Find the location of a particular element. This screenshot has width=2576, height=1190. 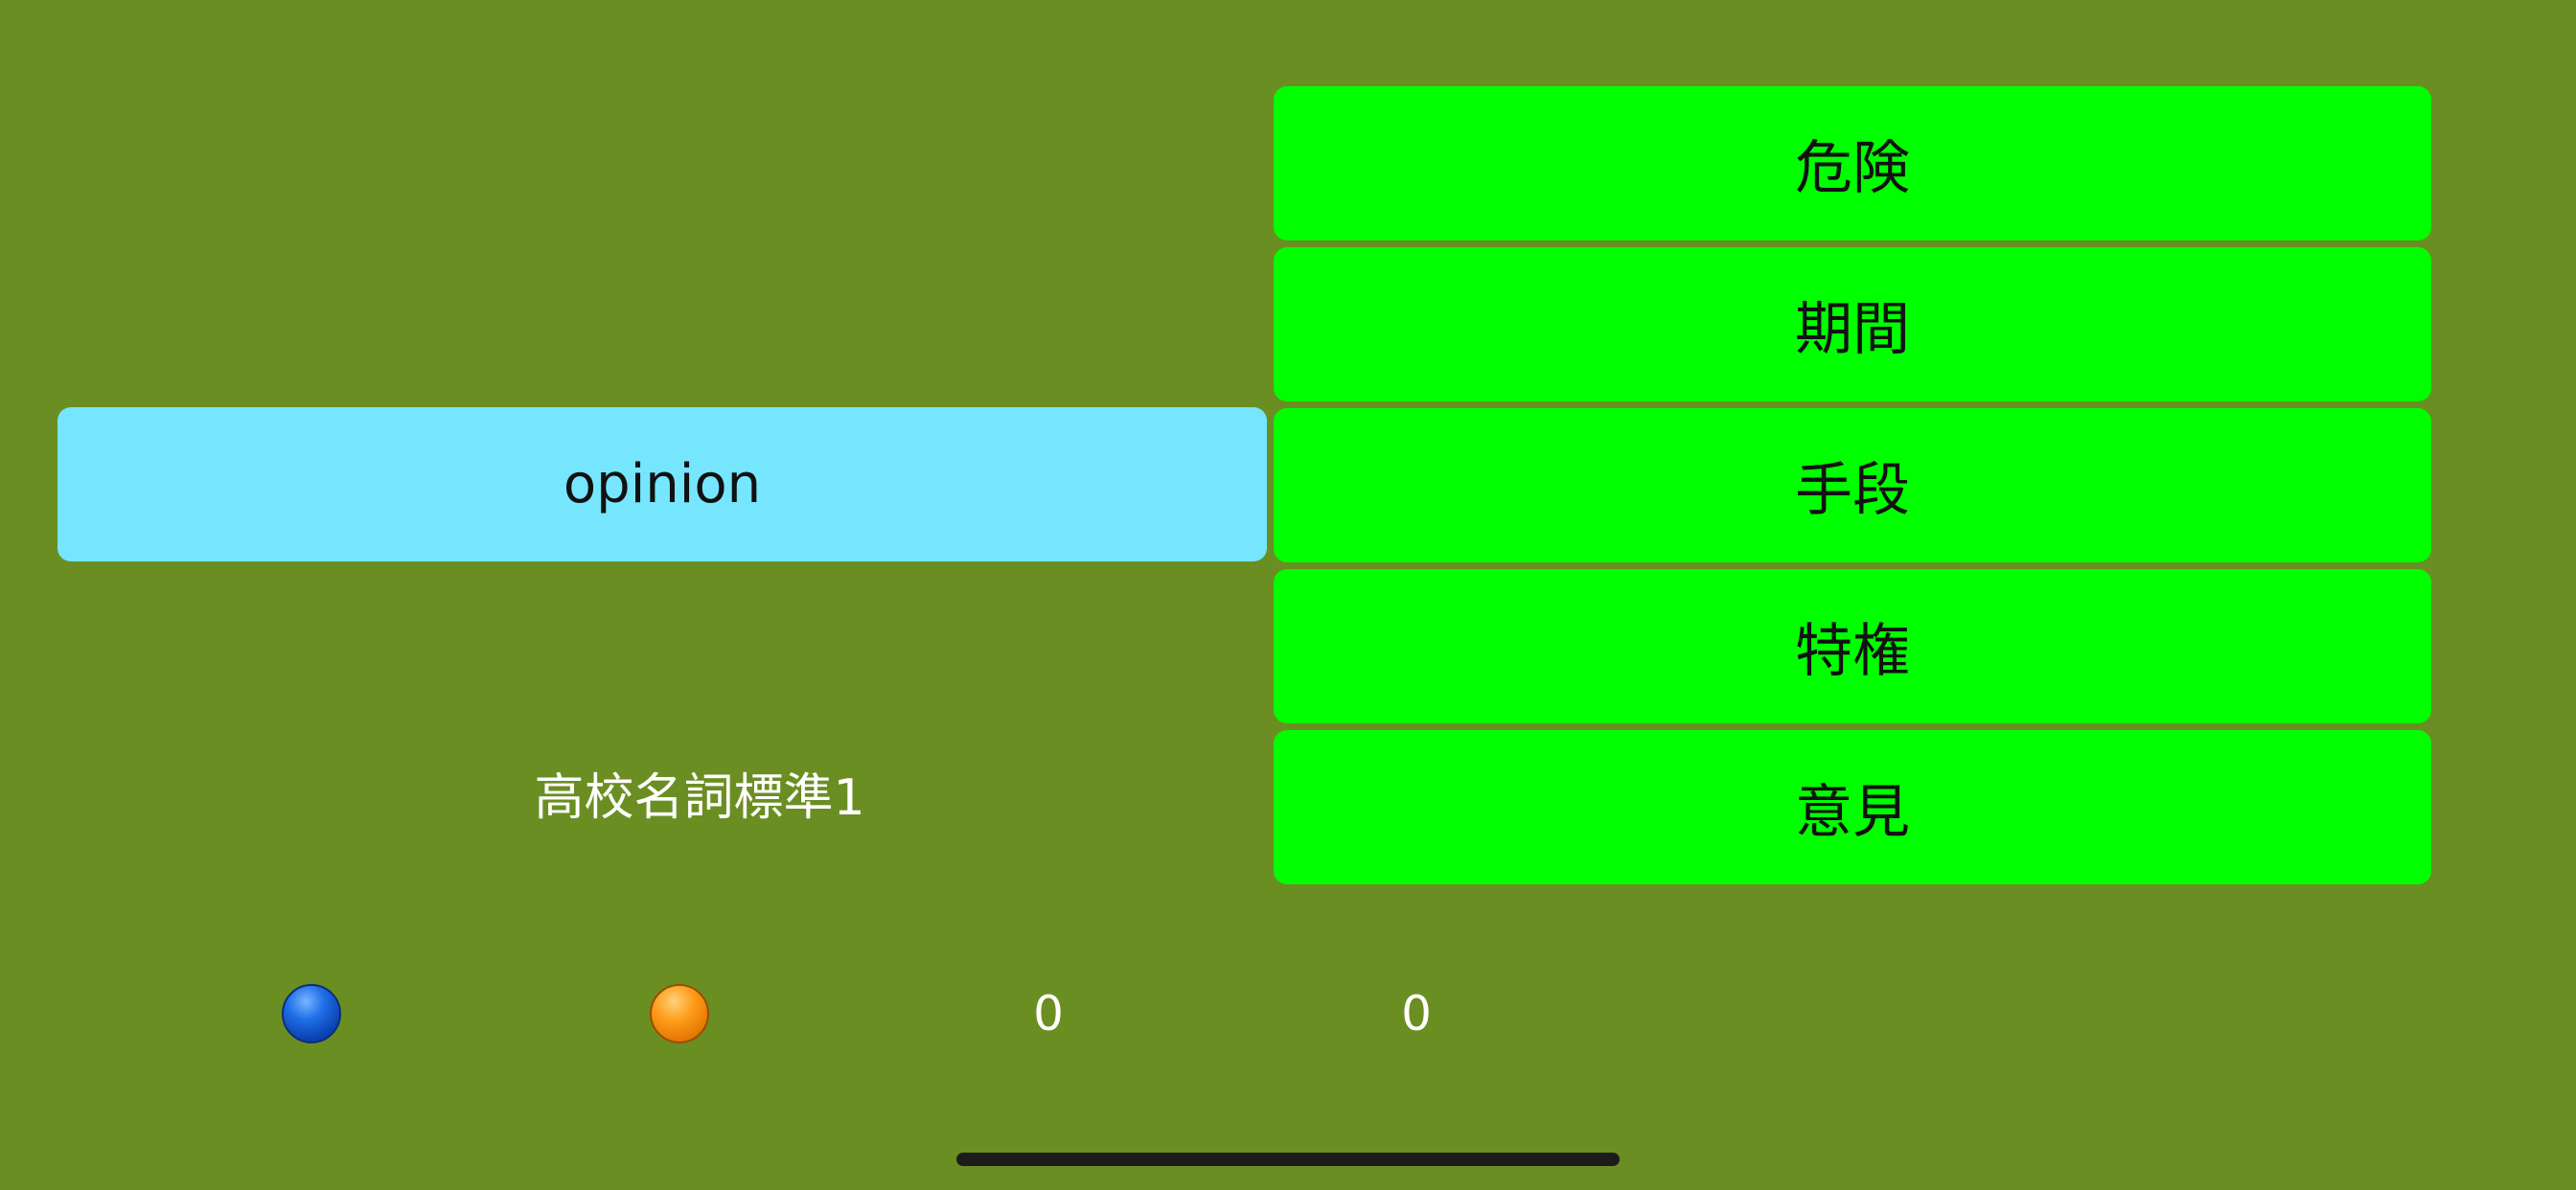

deck-name: 高校名詞標準1 is located at coordinates (699, 798).